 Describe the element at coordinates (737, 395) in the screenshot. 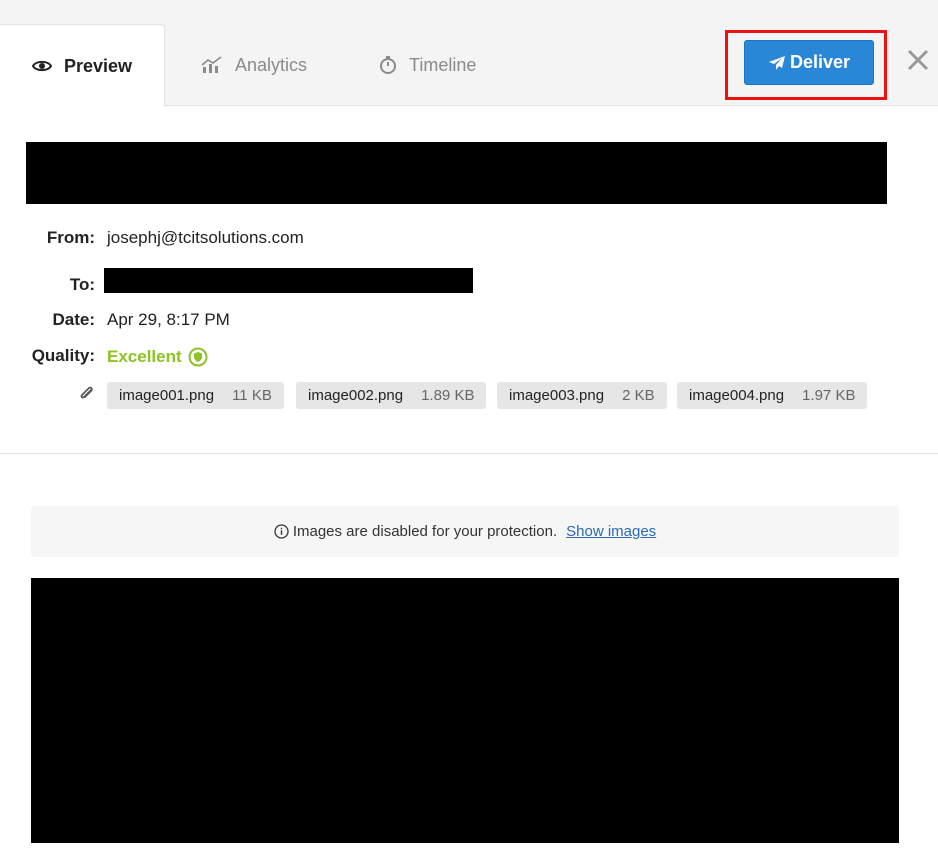

I see `attachment-name: image004.png` at that location.